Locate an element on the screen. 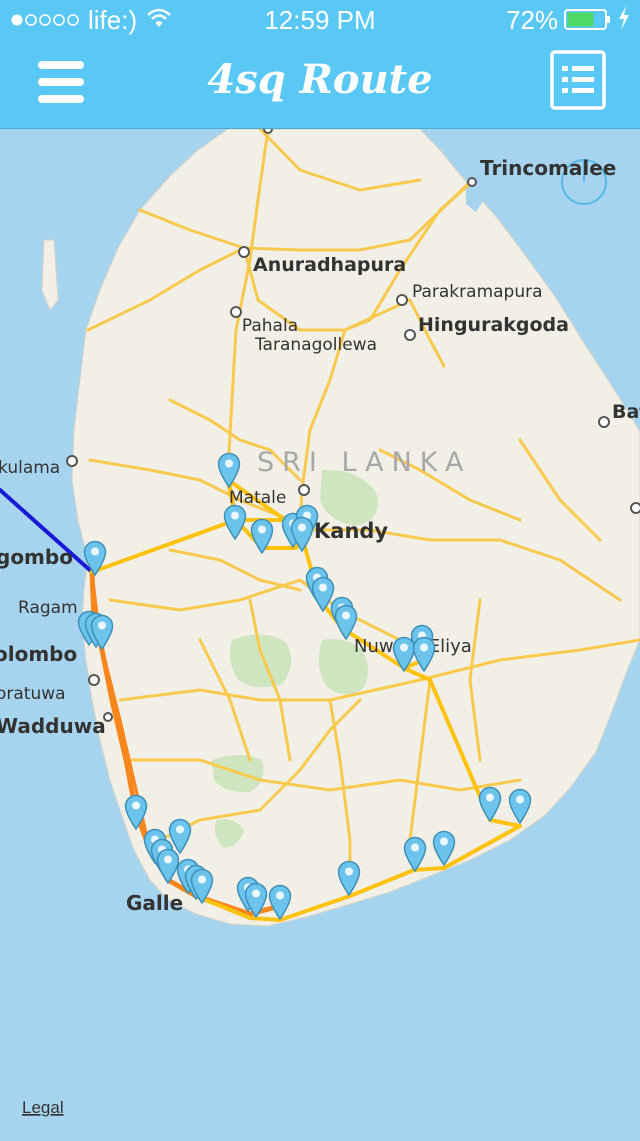  place-kulama: kulama is located at coordinates (30, 468).